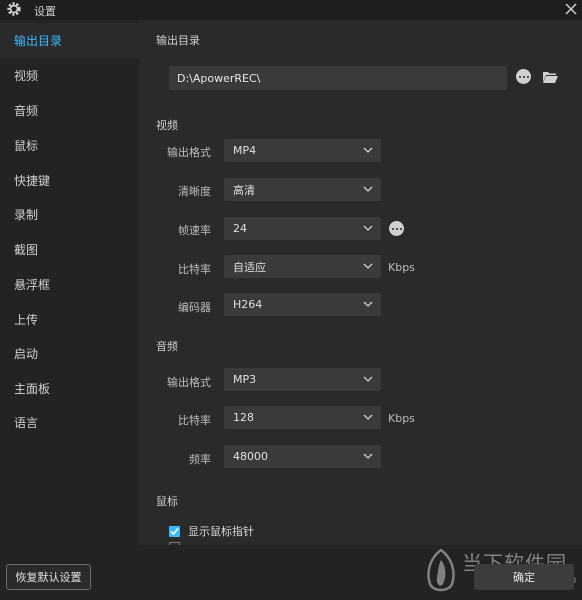 This screenshot has width=582, height=600. What do you see at coordinates (69, 214) in the screenshot?
I see `sidebar-item-record: 录制` at bounding box center [69, 214].